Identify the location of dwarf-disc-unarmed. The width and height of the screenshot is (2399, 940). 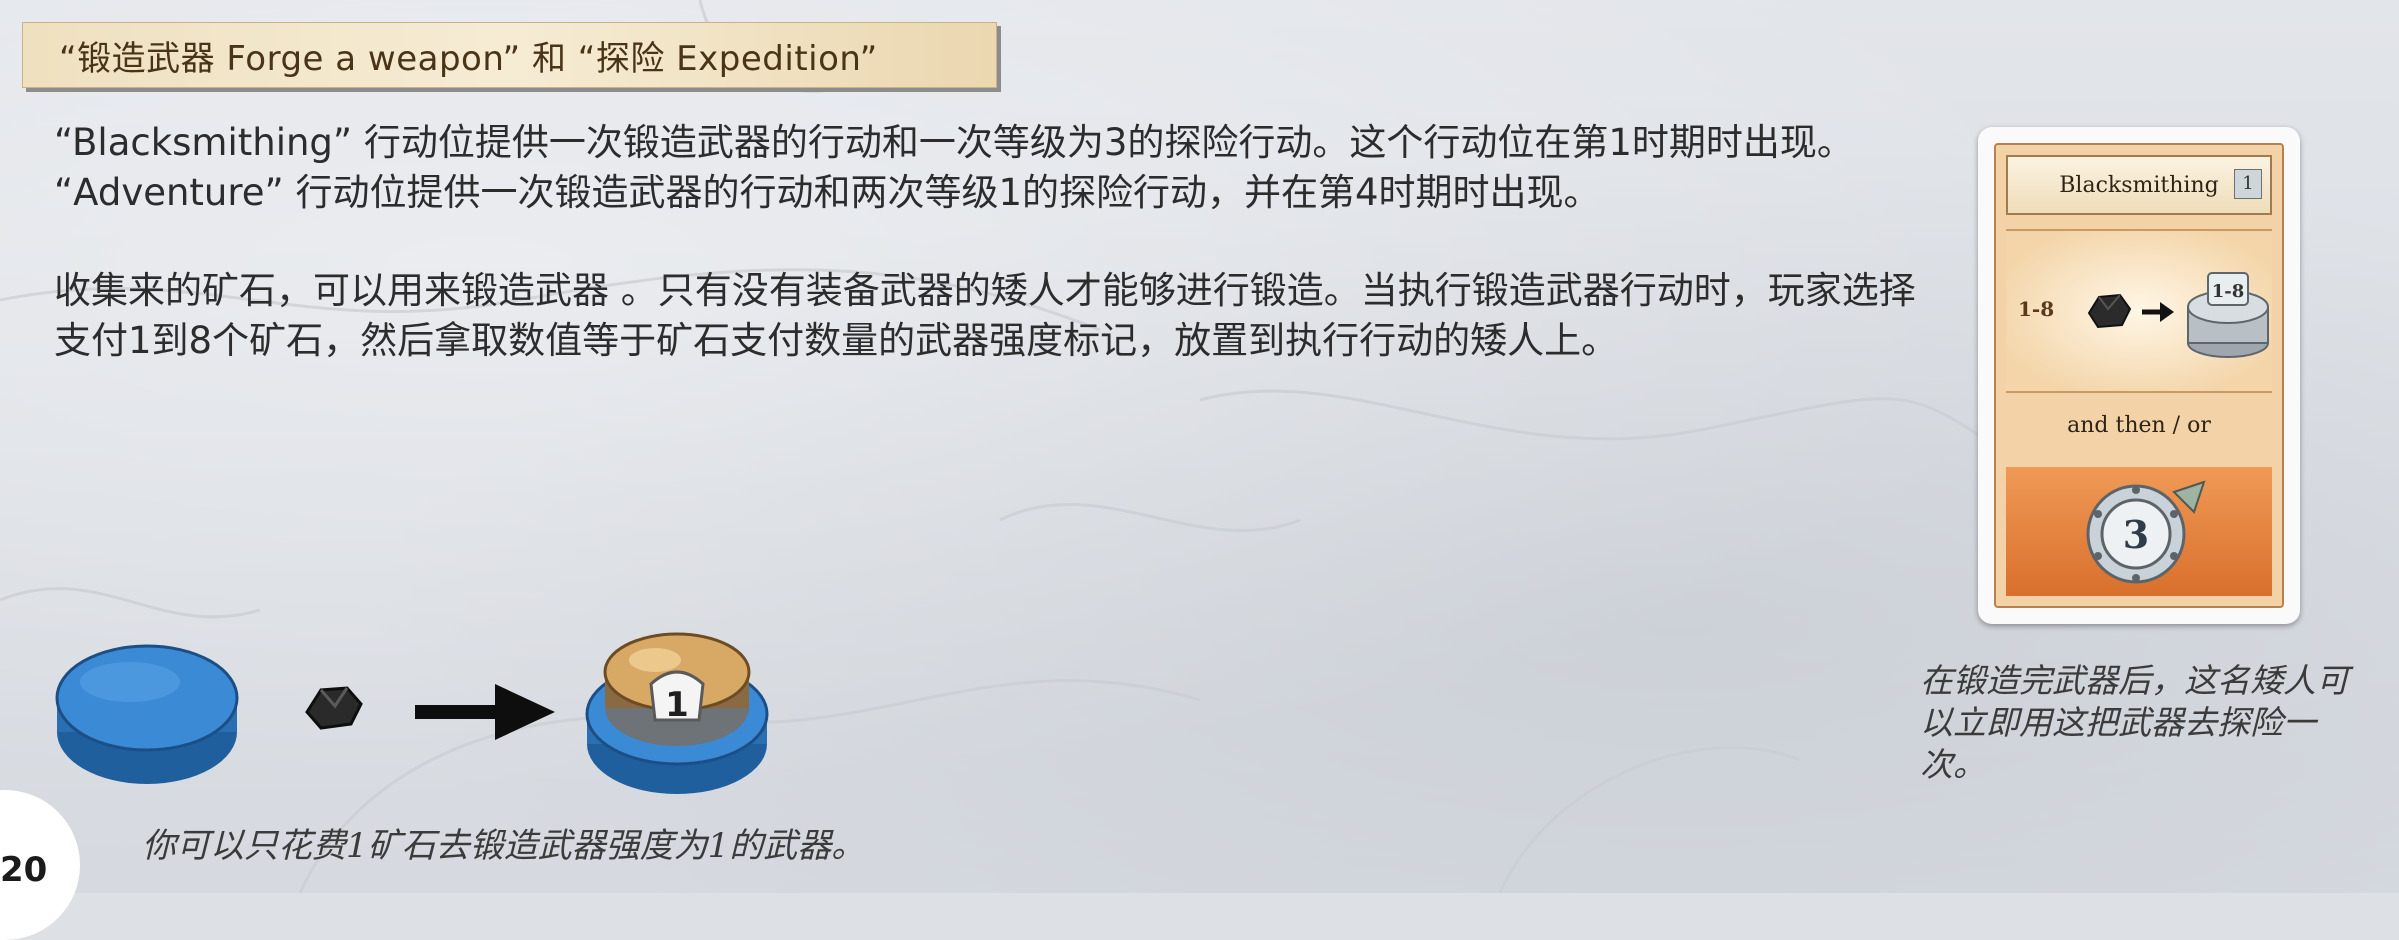
(147, 714).